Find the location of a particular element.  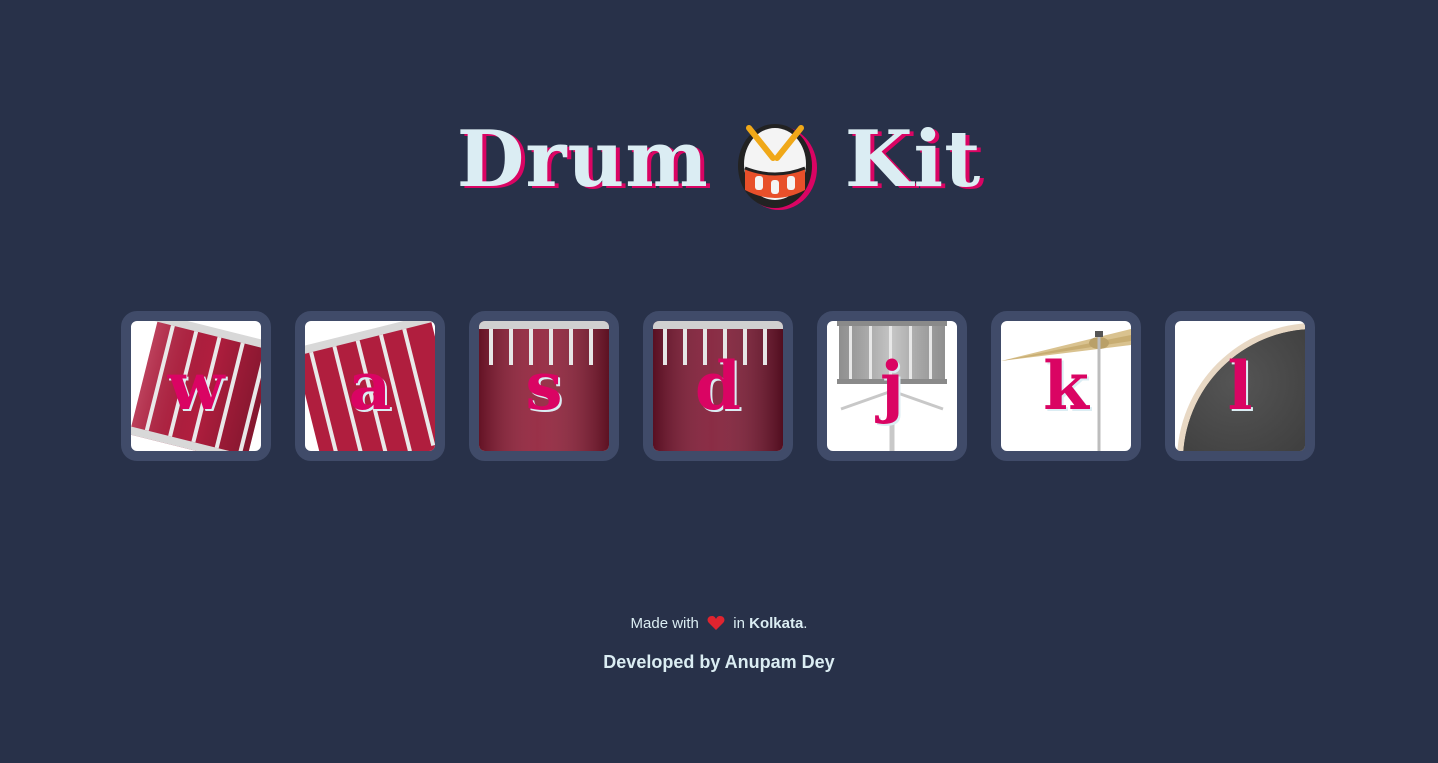

drum-key-label: d is located at coordinates (718, 386).